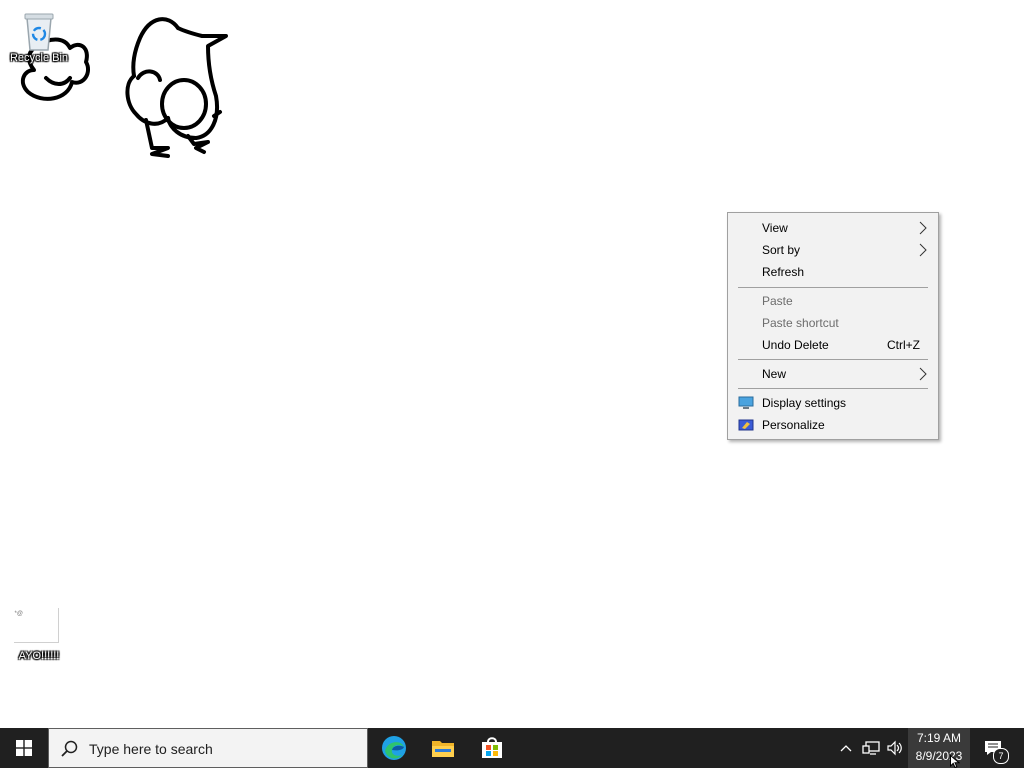 The width and height of the screenshot is (1024, 768). I want to click on recycle-bin-icon, so click(39, 32).